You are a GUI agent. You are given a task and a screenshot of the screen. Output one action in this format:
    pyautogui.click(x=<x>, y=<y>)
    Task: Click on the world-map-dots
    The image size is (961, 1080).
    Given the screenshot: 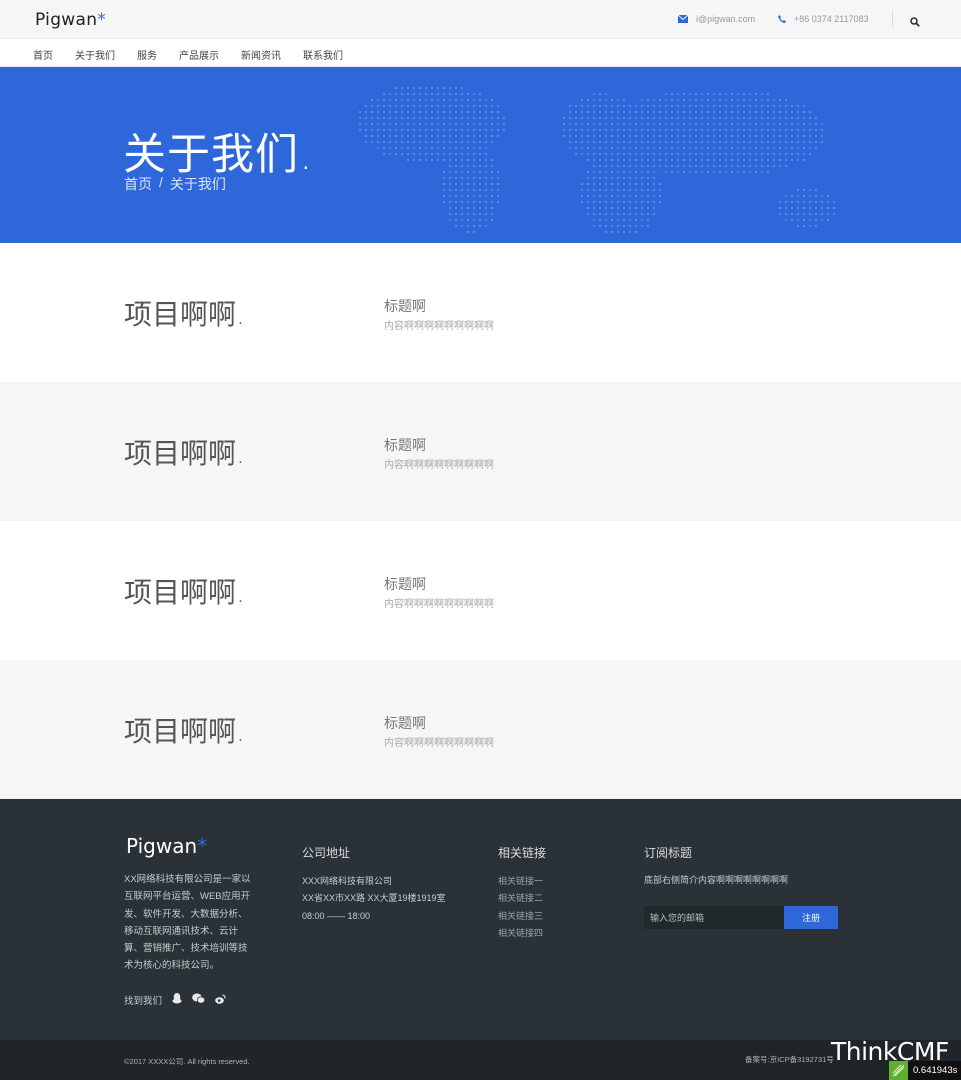 What is the action you would take?
    pyautogui.click(x=597, y=160)
    